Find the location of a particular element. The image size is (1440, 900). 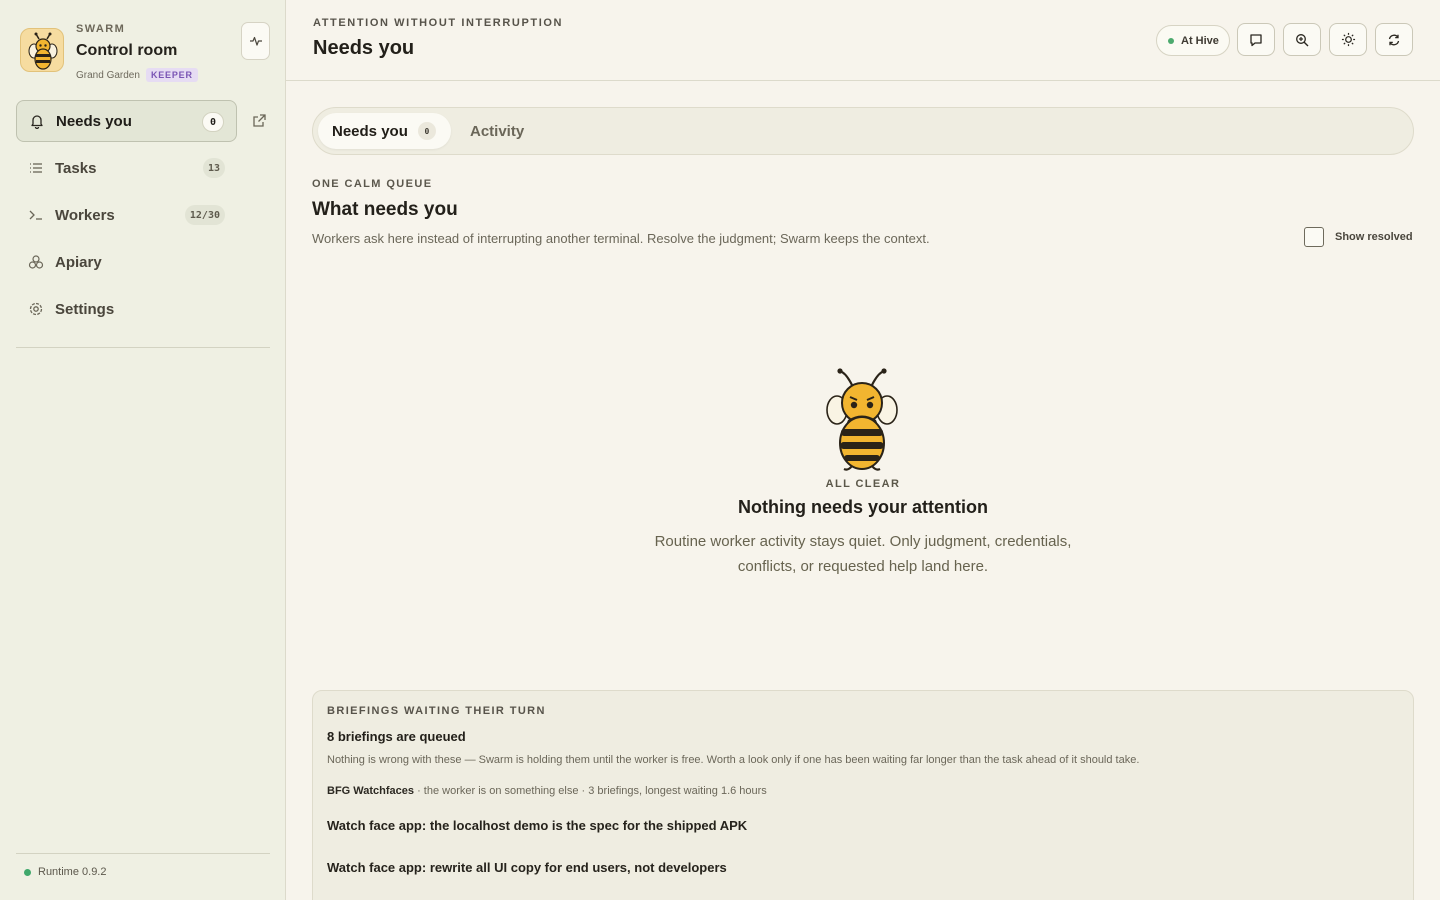

sidebar-item-label: Apiary is located at coordinates (78, 262).